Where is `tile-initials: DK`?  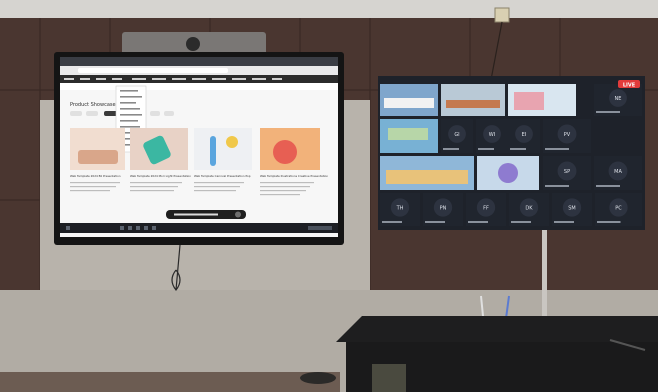 tile-initials: DK is located at coordinates (529, 209).